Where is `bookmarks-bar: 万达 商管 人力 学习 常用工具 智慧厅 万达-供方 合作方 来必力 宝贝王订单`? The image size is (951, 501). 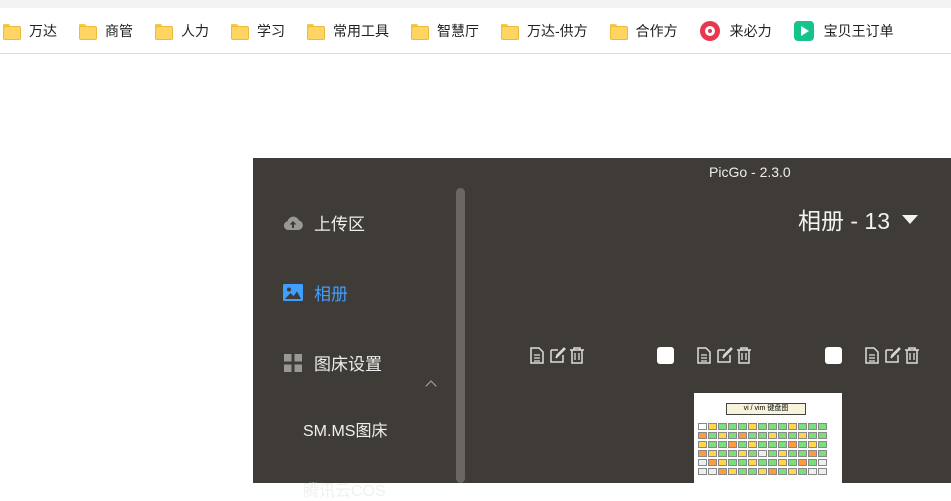 bookmarks-bar: 万达 商管 人力 学习 常用工具 智慧厅 万达-供方 合作方 来必力 宝贝王订单 is located at coordinates (475, 31).